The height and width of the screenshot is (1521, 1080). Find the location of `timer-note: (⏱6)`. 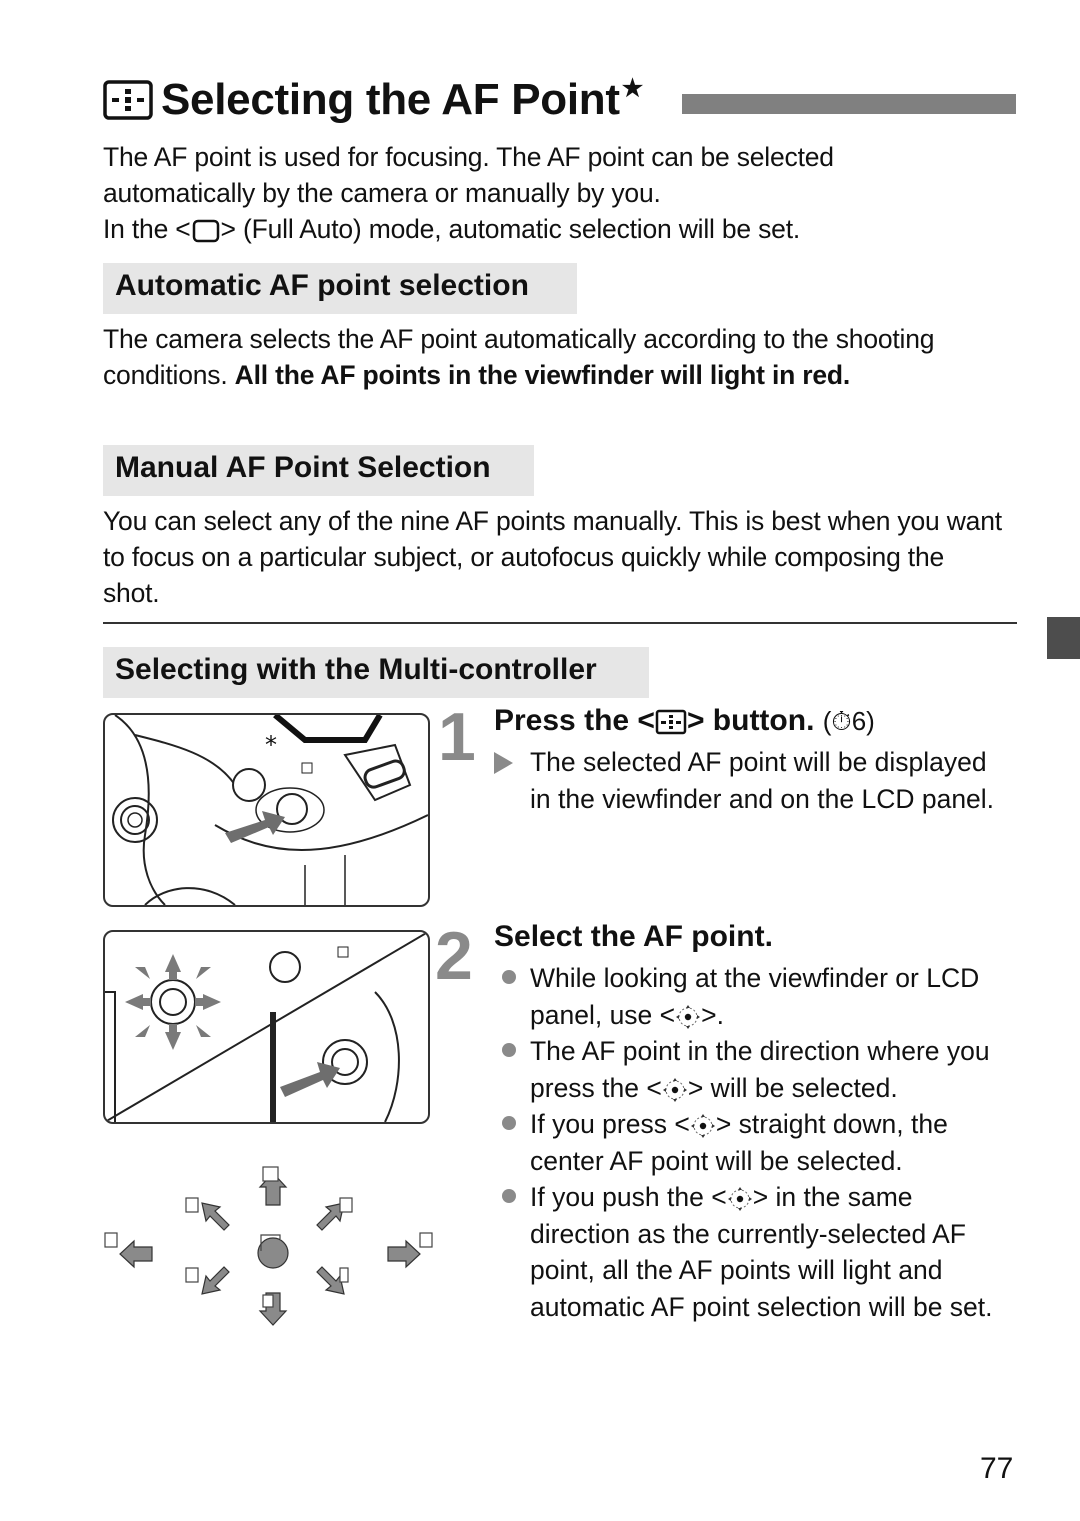

timer-note: (⏱6) is located at coordinates (848, 721).